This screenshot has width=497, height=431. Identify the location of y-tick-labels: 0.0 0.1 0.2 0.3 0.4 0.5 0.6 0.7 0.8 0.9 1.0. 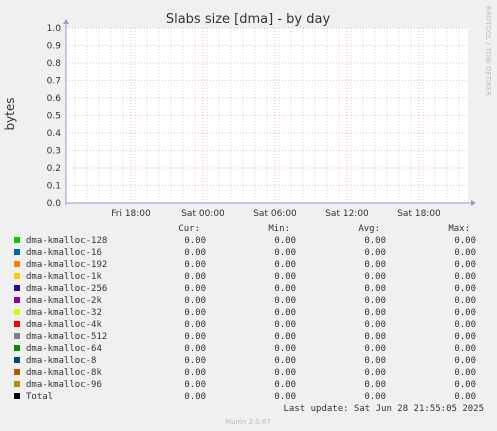
(54, 116).